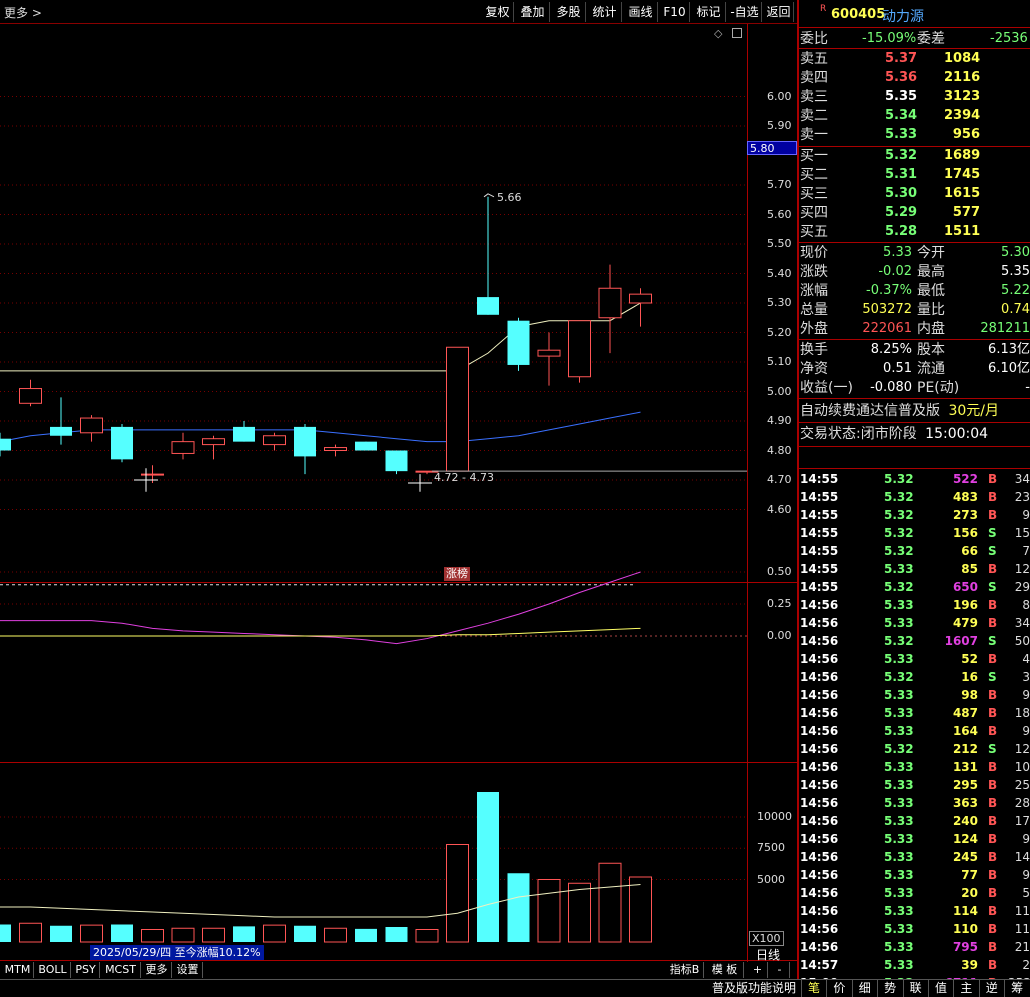  Describe the element at coordinates (901, 213) in the screenshot. I see `ob-price: 5.29` at that location.